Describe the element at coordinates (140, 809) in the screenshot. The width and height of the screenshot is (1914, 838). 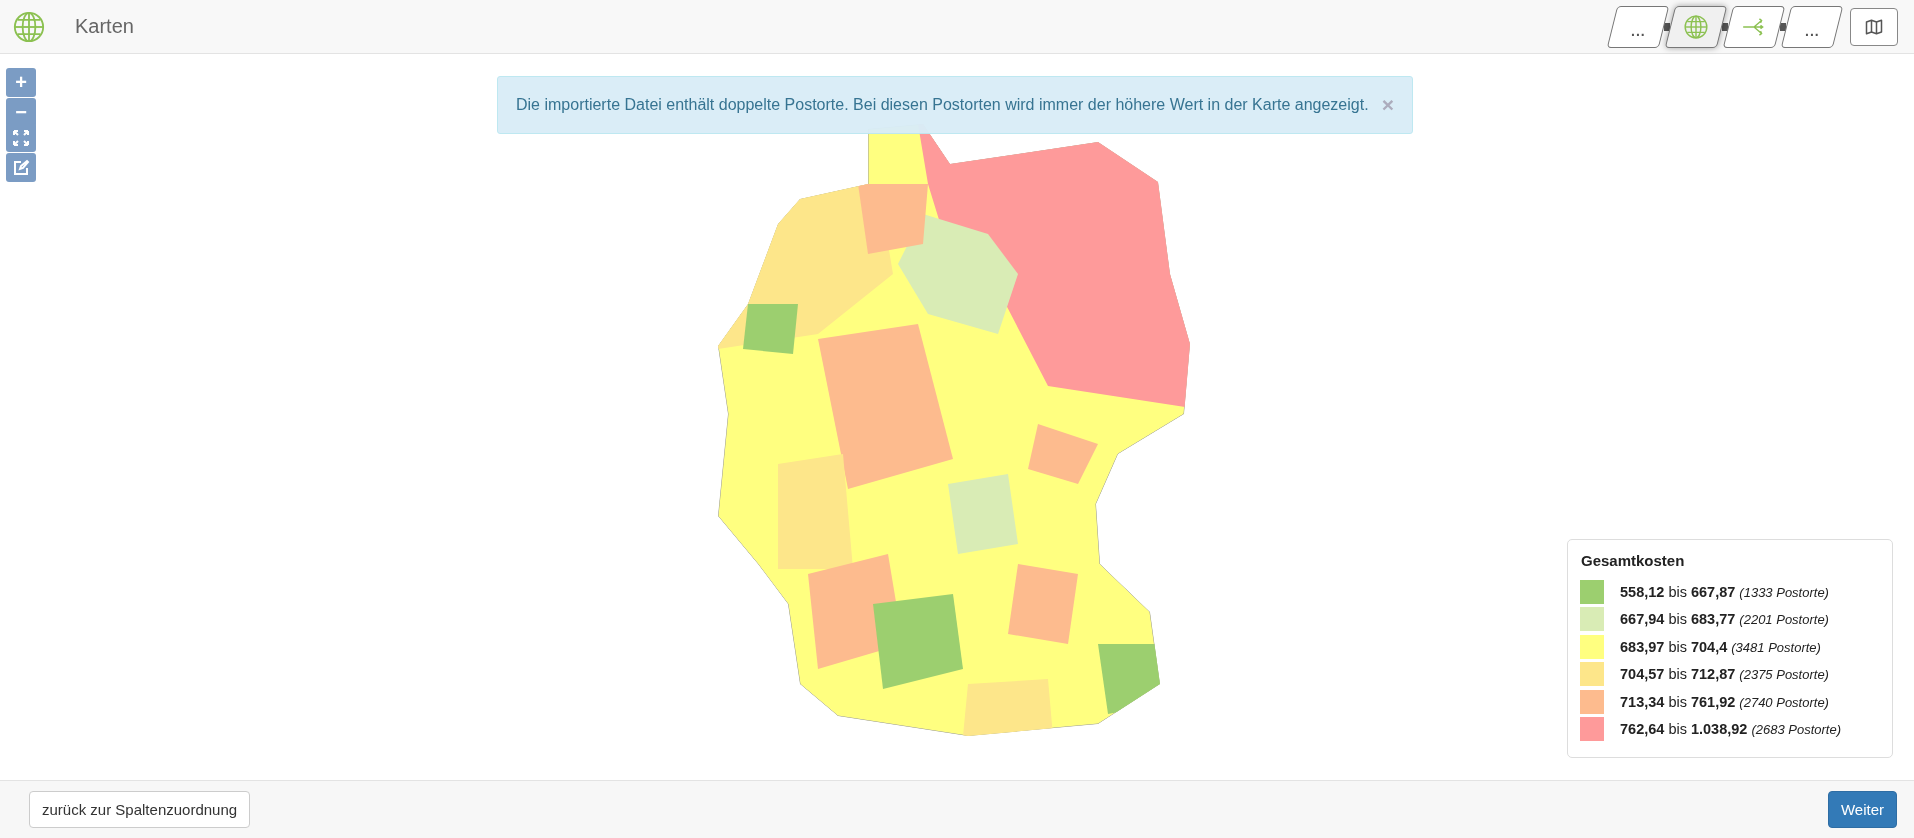
I see `back-button: zurück zur Spaltenzuordnung` at that location.